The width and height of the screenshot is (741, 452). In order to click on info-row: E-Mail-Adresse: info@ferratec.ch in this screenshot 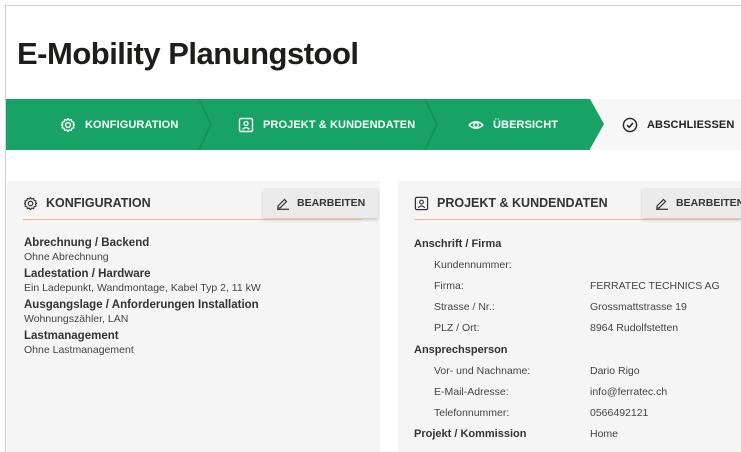, I will do `click(574, 391)`.